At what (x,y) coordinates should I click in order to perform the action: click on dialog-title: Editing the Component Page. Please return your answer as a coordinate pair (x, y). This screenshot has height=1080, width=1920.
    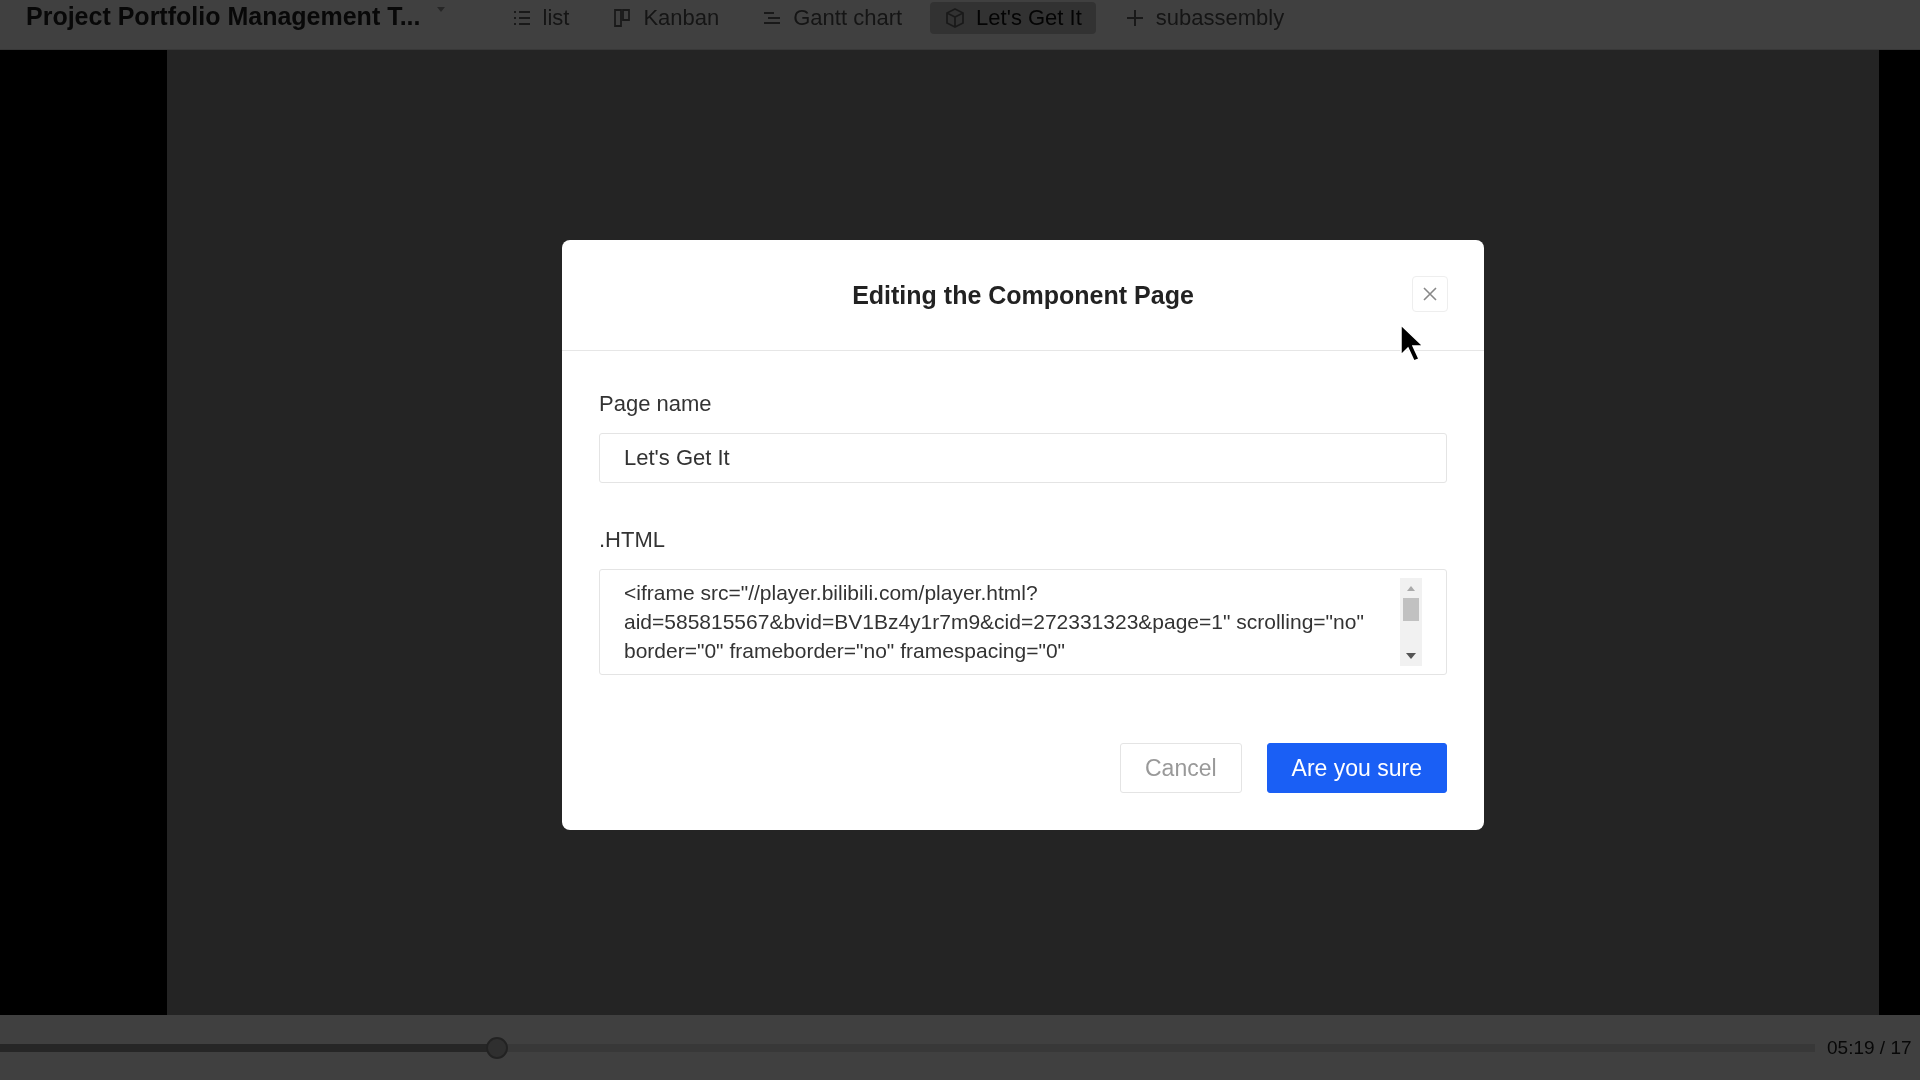
    Looking at the image, I should click on (1023, 295).